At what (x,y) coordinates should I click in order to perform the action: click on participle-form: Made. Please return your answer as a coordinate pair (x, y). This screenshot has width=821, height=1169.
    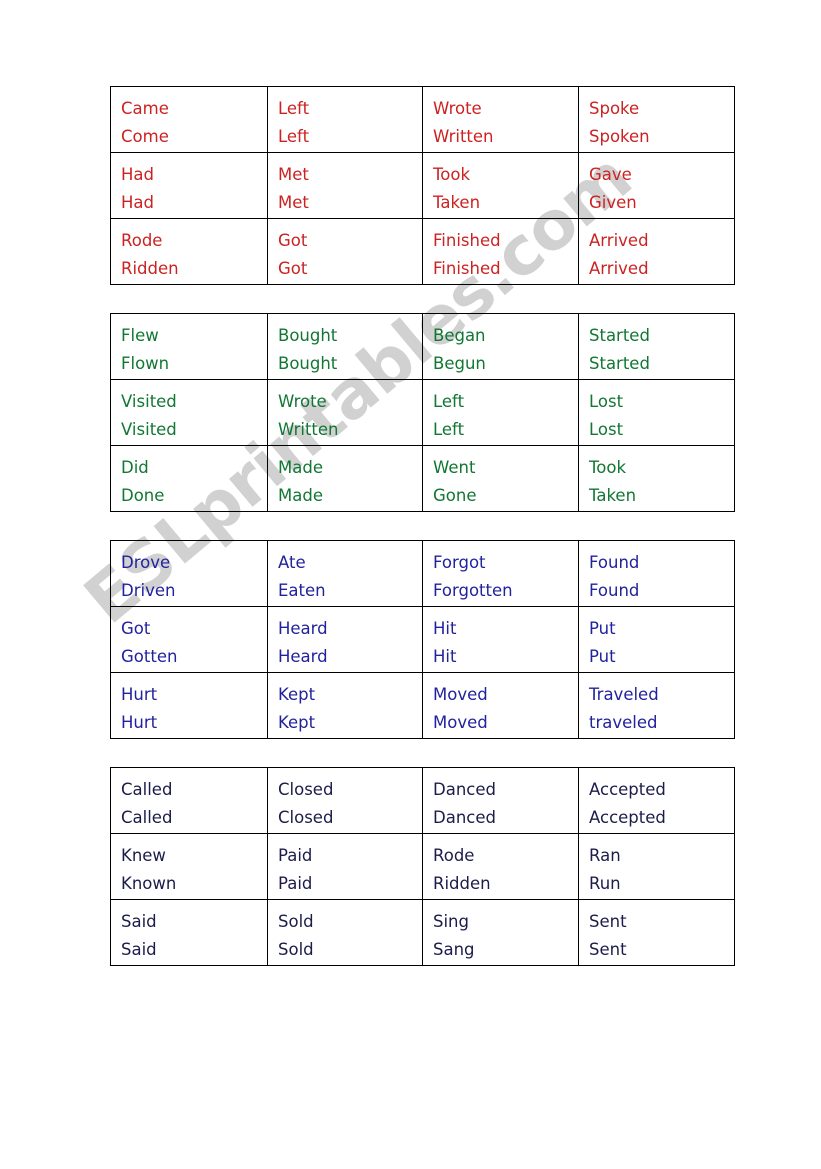
    Looking at the image, I should click on (300, 495).